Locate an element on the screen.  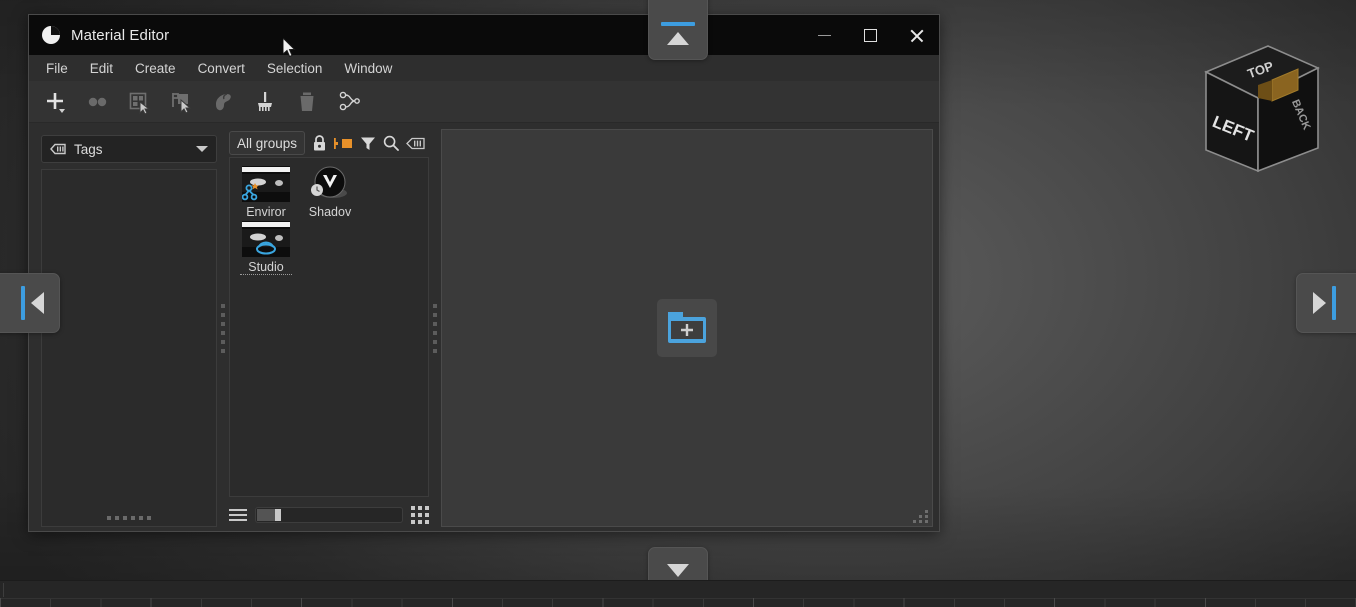
tag-hierarchy-icon is located at coordinates (343, 143).